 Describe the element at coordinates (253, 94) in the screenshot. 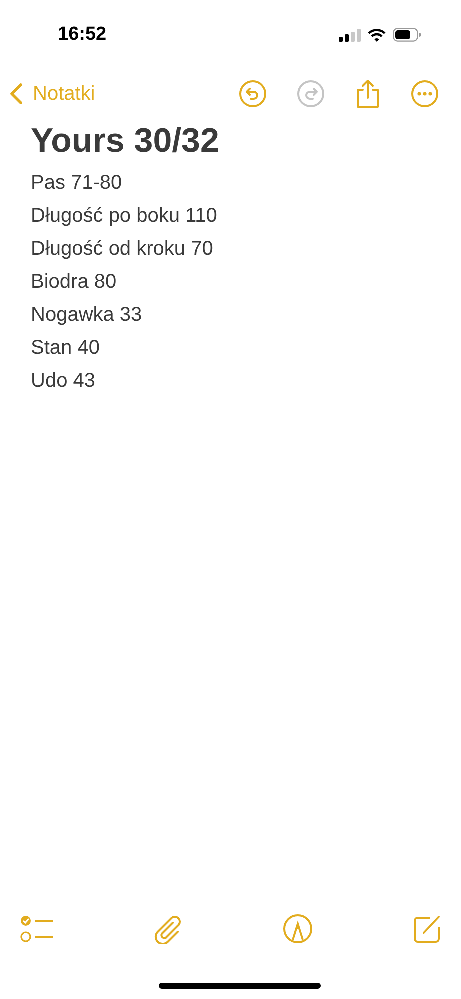

I see `undo-icon` at that location.